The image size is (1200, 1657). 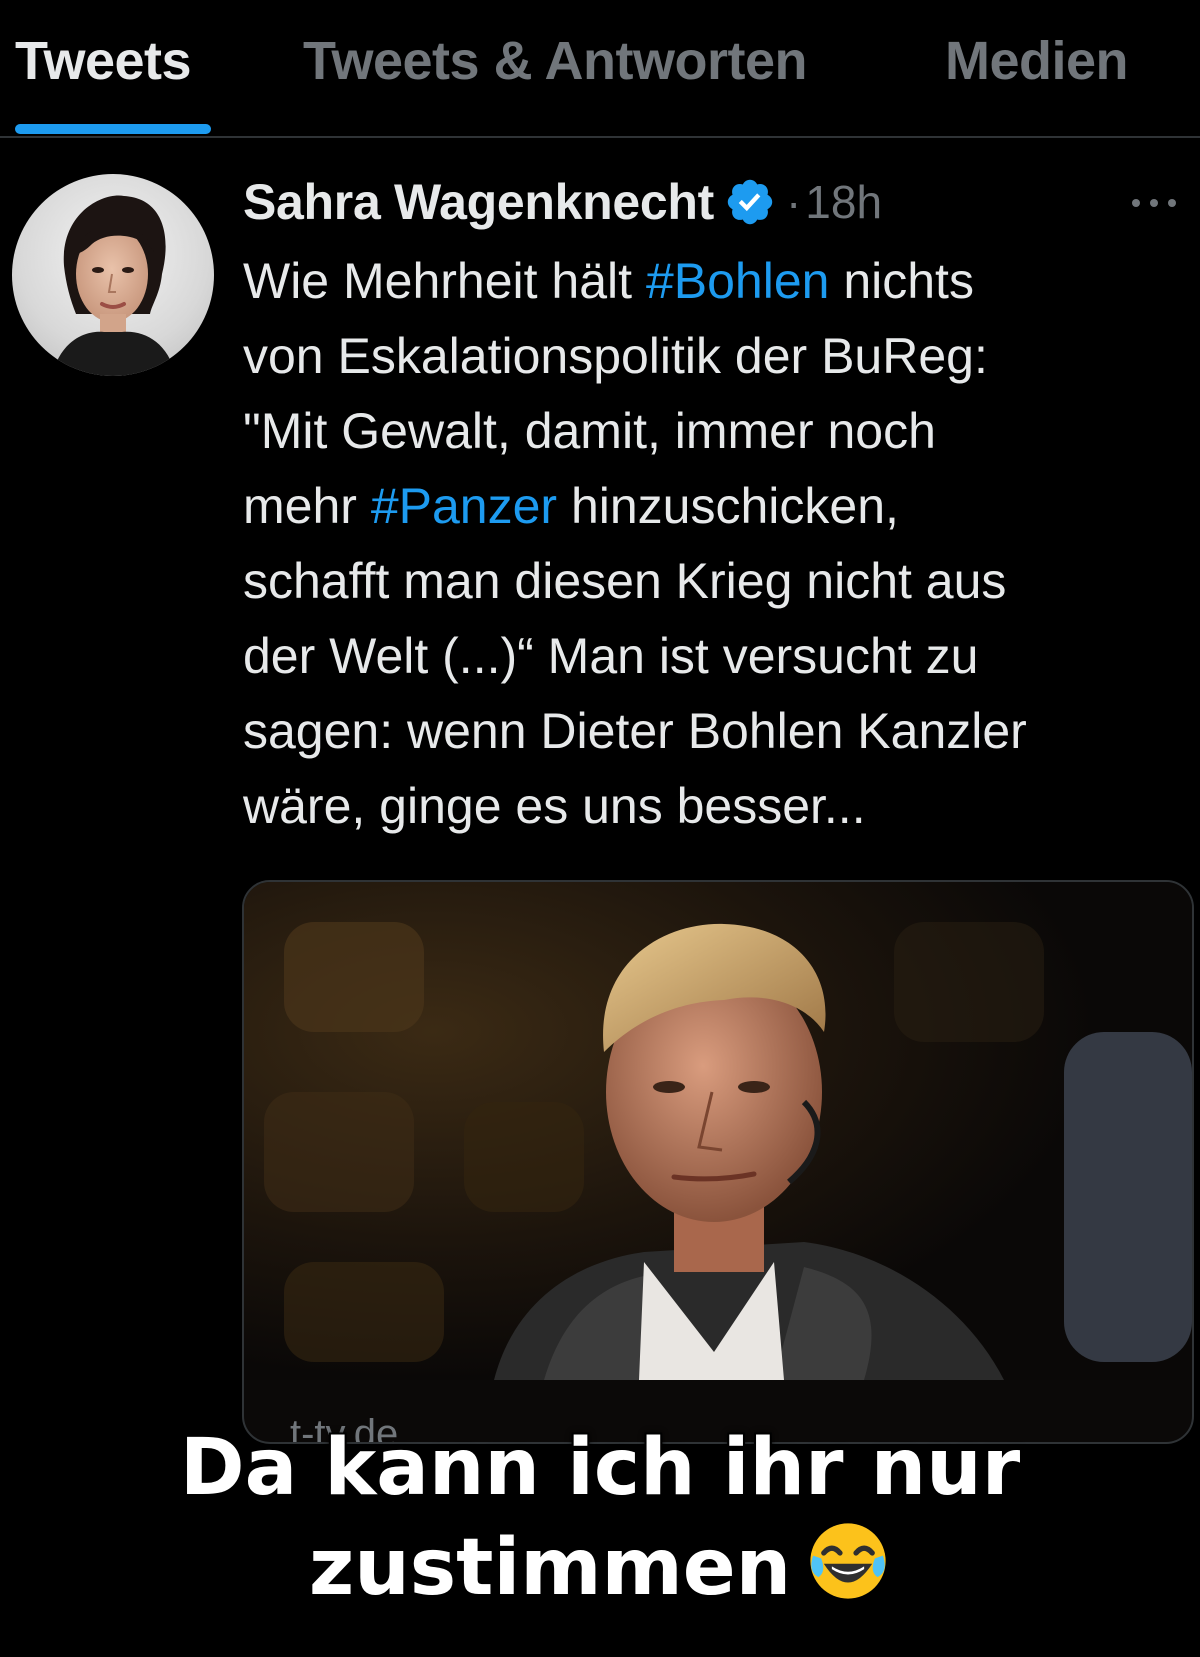 I want to click on tweet-text-segment: schafft man diesen Krieg nicht aus, so click(x=625, y=581).